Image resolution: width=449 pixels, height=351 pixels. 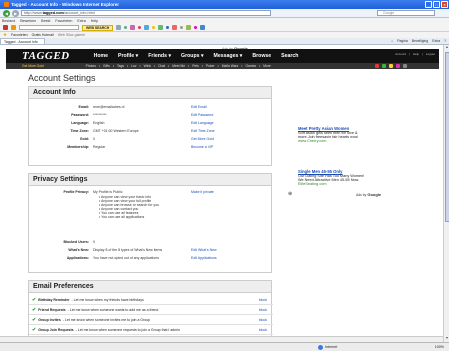 I want to click on maximize-button: □, so click(x=436, y=4).